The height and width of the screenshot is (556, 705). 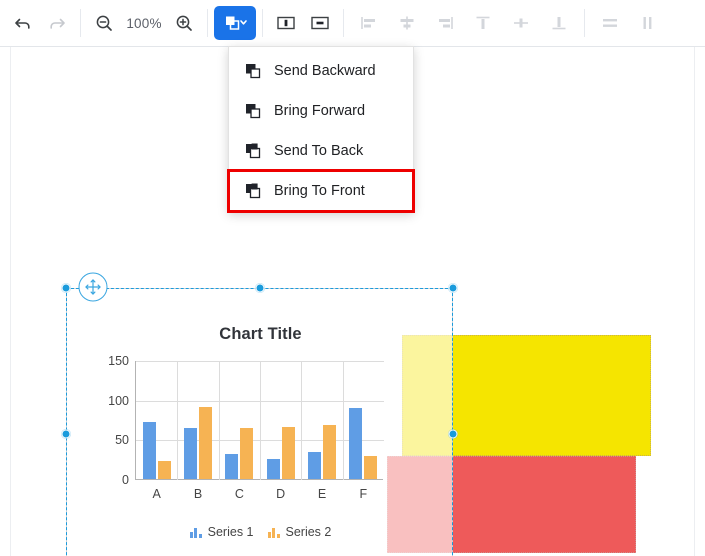 I want to click on align-middle-icon, so click(x=521, y=23).